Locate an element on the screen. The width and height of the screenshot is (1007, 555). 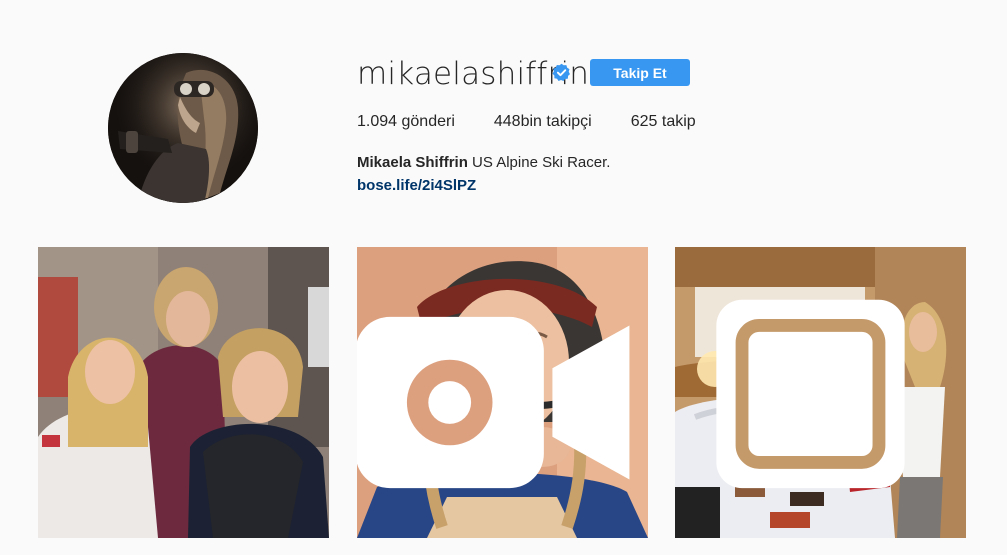
profile-website-link: bose.life/2i4SlPZ is located at coordinates (416, 186).